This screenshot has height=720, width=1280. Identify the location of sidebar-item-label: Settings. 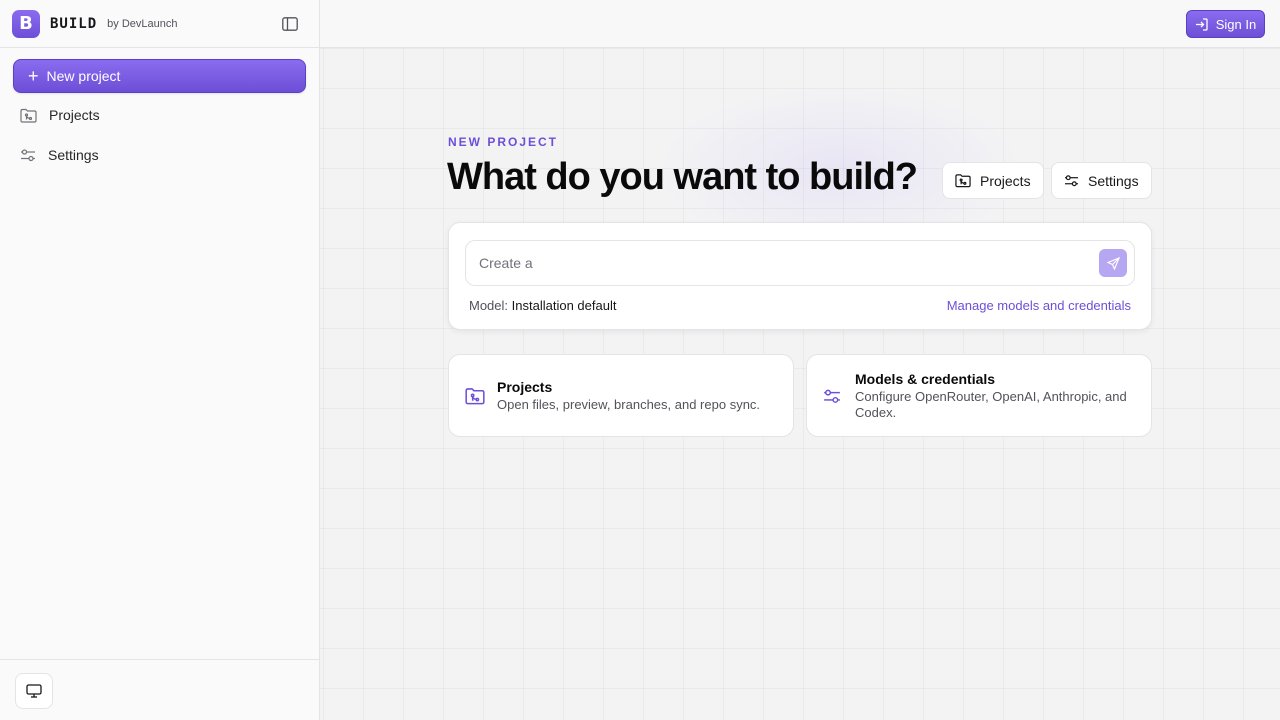
(73, 155).